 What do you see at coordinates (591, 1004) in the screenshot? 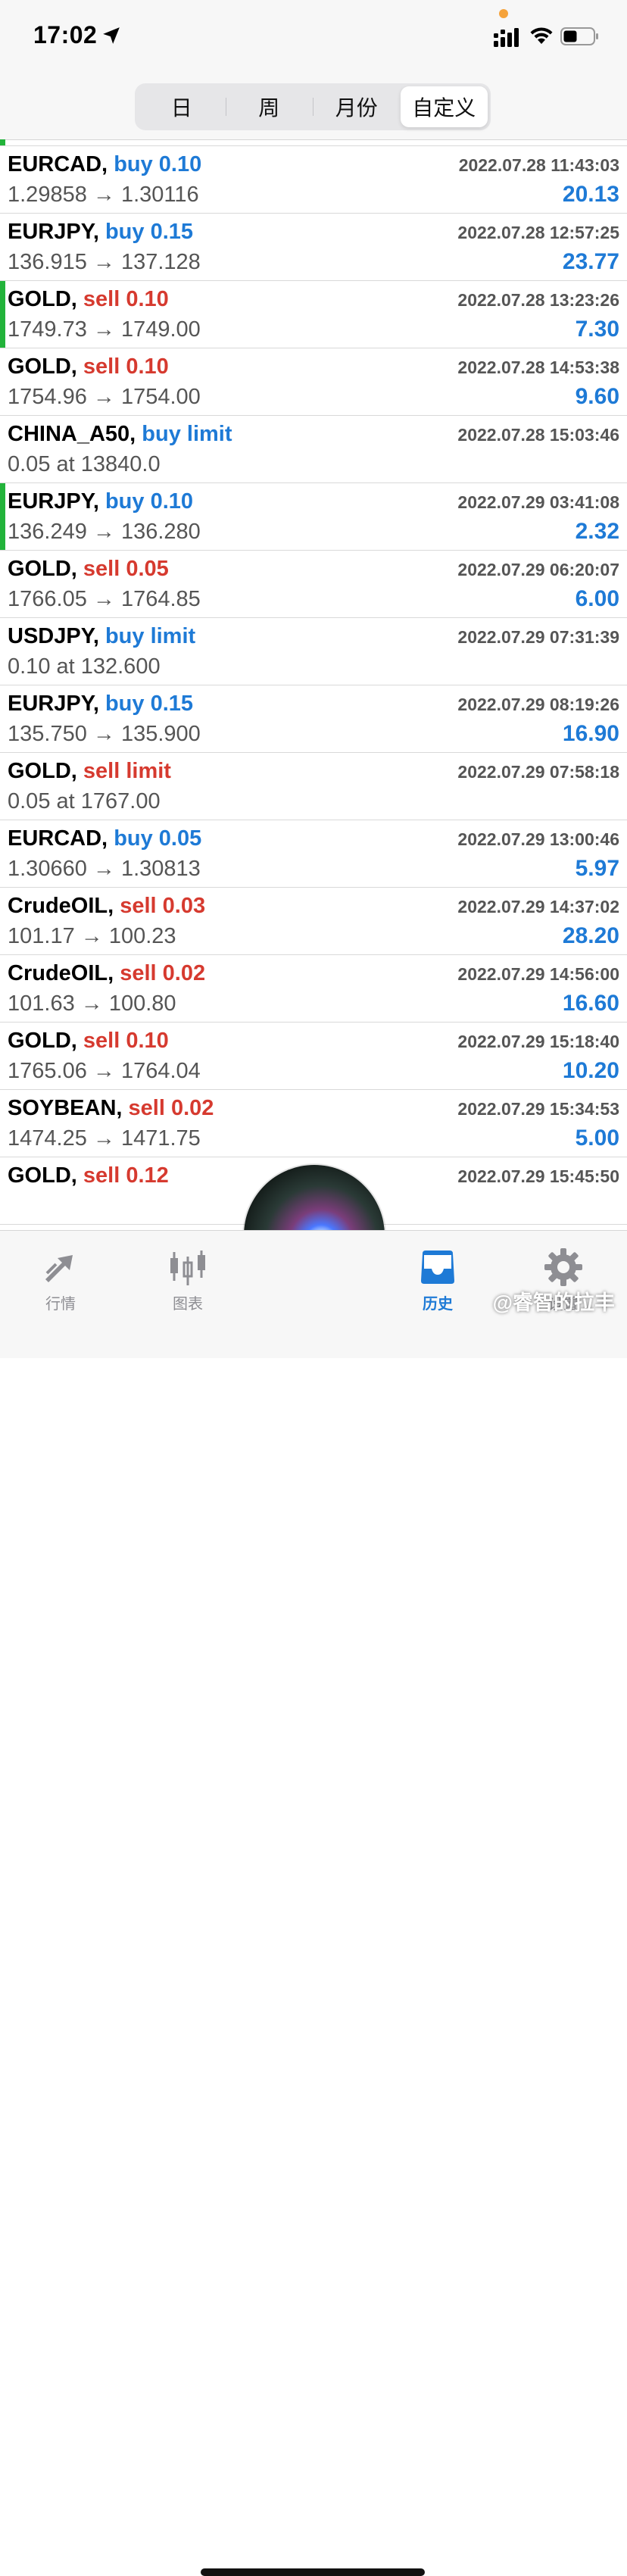
I see `trade-profit: 16.60` at bounding box center [591, 1004].